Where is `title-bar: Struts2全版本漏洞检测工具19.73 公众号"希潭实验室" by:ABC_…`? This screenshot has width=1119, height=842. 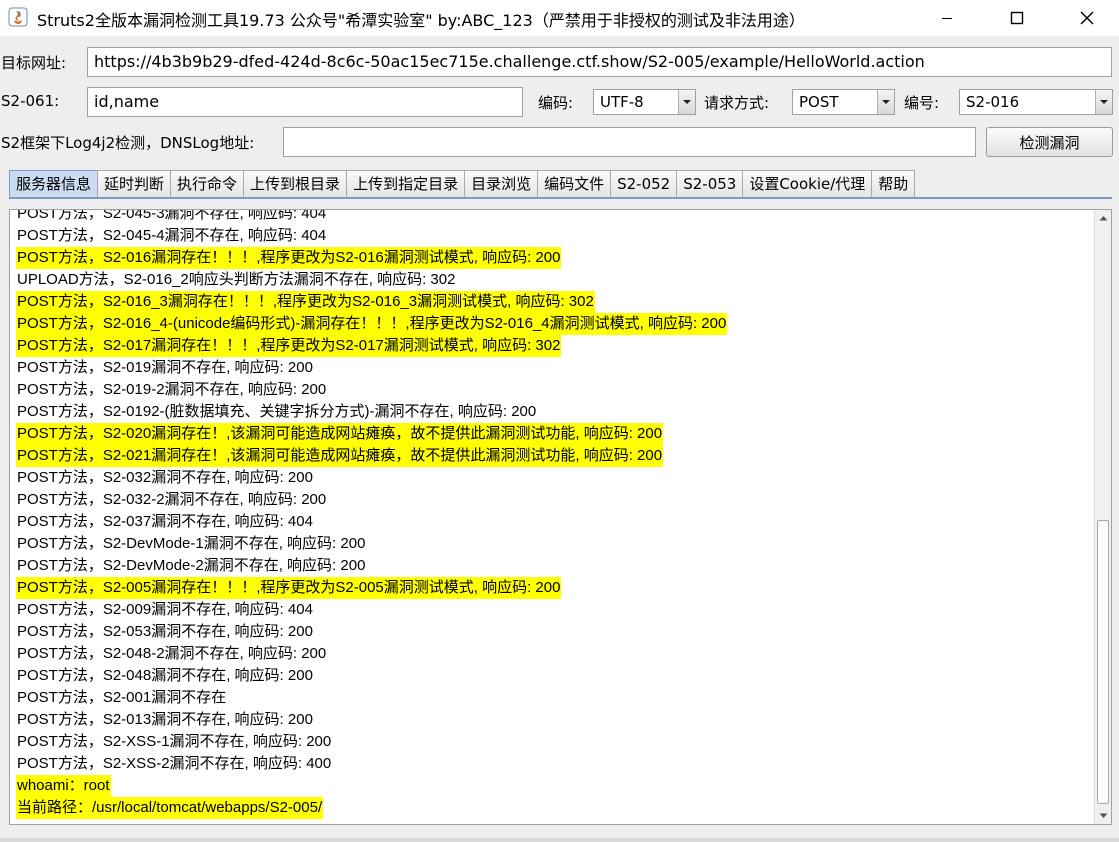
title-bar: Struts2全版本漏洞检测工具19.73 公众号"希潭实验室" by:ABC_… is located at coordinates (559, 18).